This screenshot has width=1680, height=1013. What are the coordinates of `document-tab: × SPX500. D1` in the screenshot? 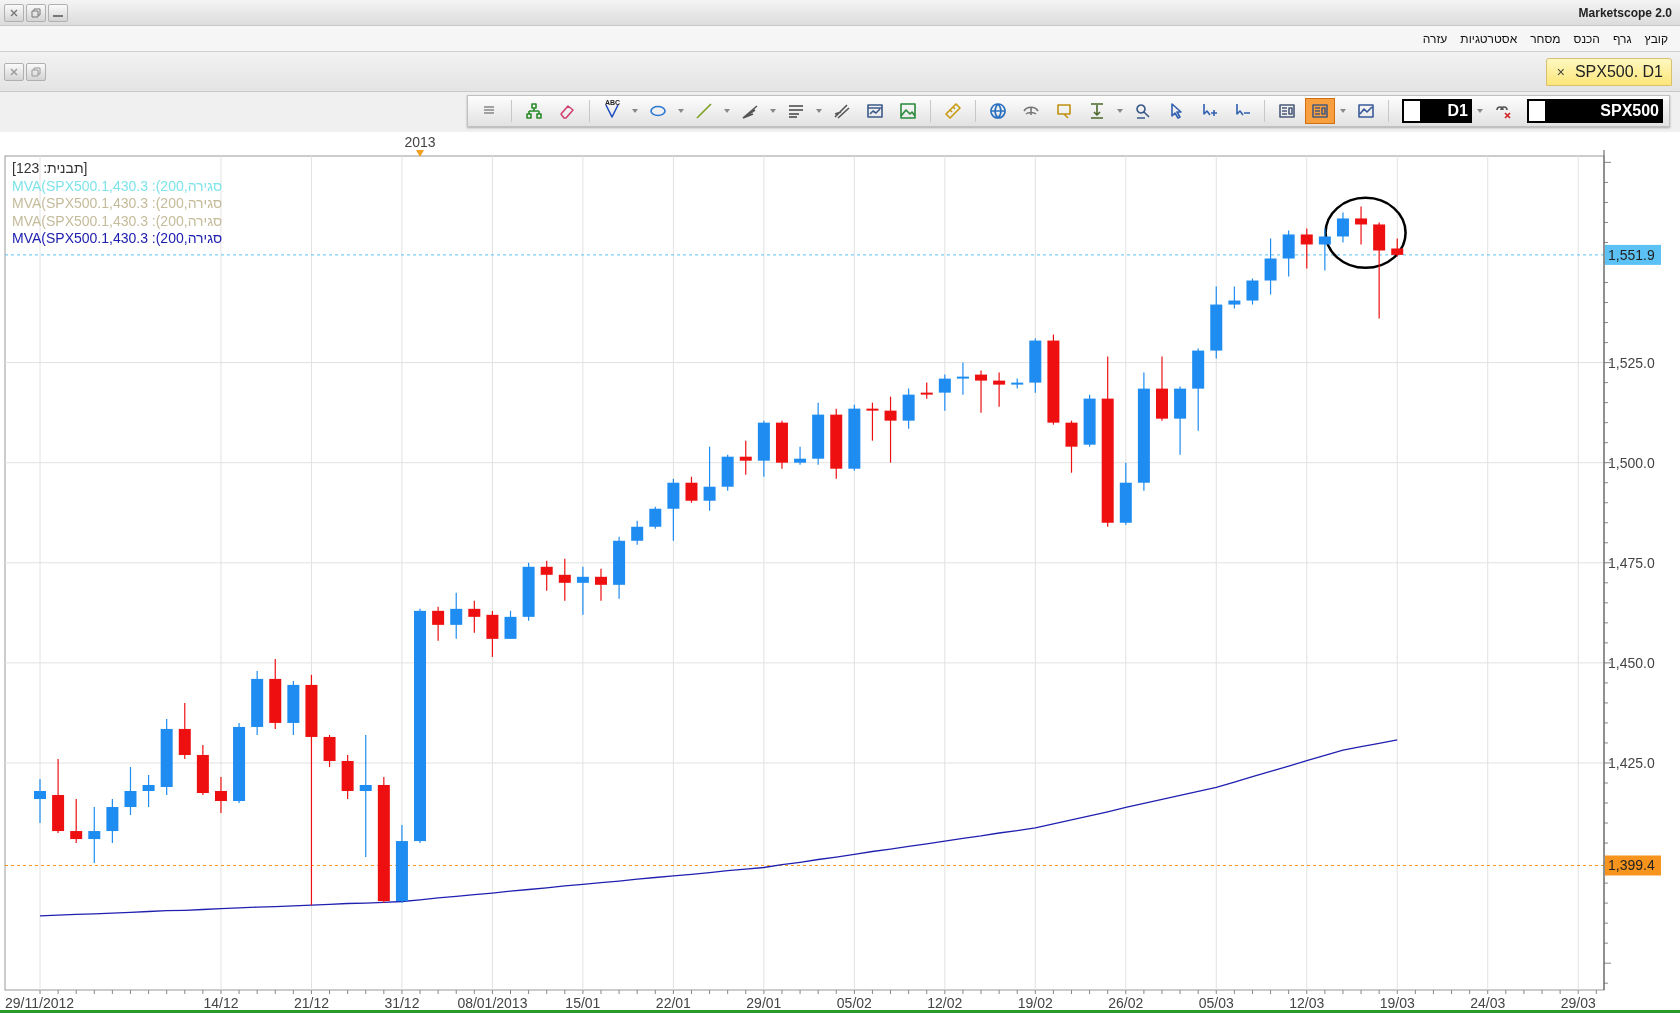 It's located at (1608, 71).